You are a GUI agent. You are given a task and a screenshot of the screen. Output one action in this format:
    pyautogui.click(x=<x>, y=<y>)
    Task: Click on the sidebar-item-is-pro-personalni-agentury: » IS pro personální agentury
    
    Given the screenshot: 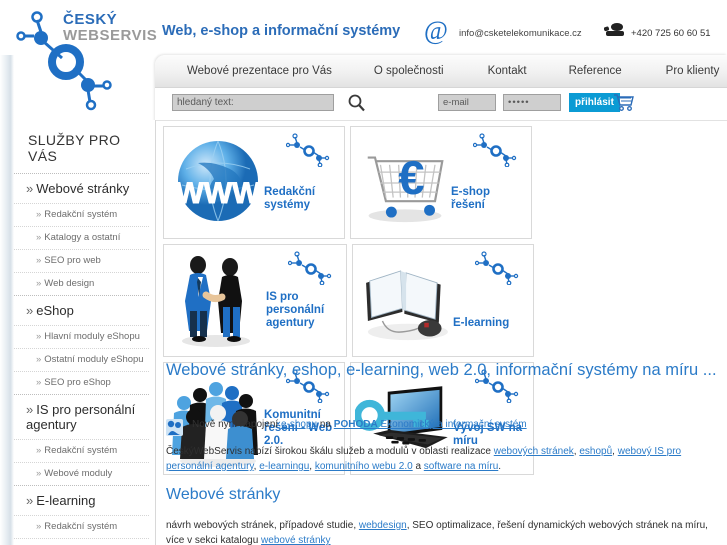 What is the action you would take?
    pyautogui.click(x=81, y=417)
    